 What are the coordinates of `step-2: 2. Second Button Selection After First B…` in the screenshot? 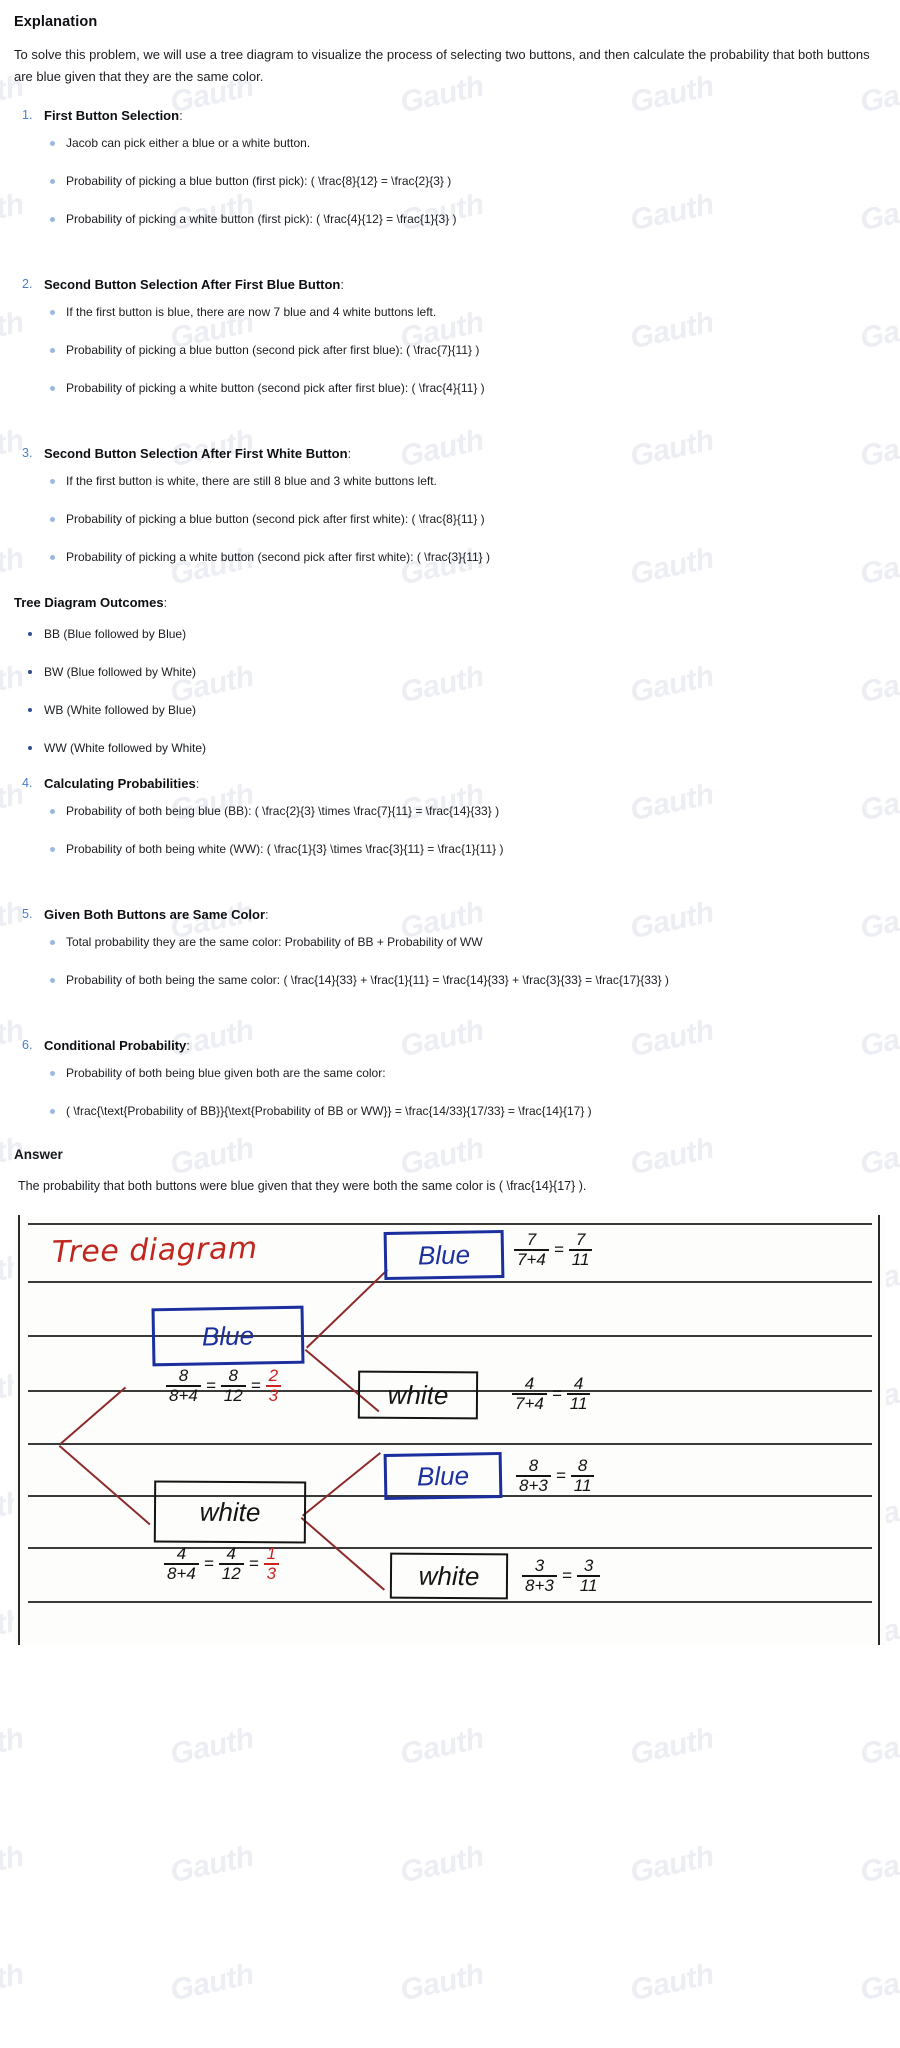 It's located at (449, 337).